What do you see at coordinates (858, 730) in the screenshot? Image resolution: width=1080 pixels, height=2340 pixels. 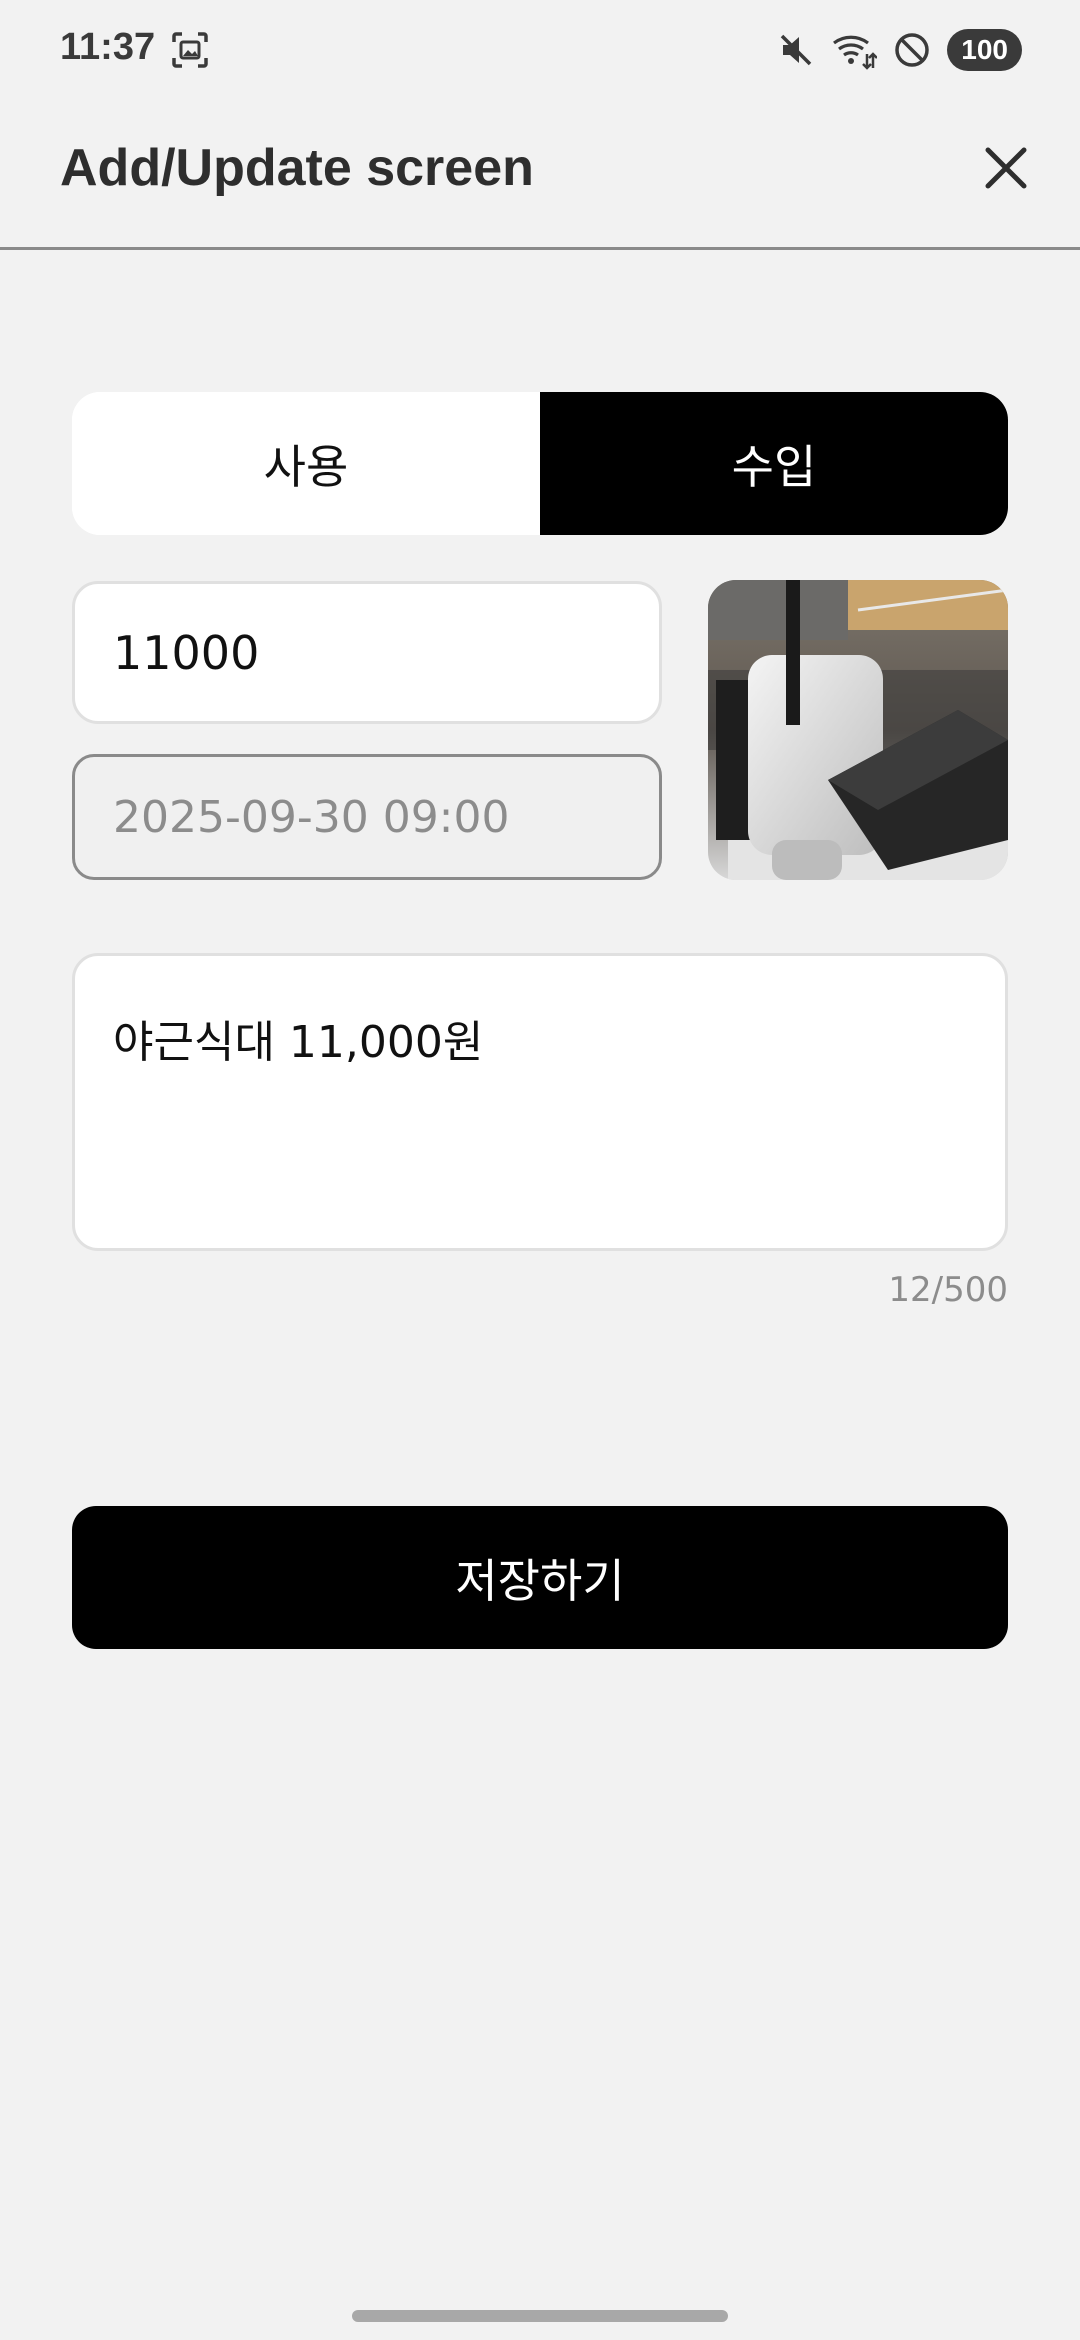 I see `receipt-photo` at bounding box center [858, 730].